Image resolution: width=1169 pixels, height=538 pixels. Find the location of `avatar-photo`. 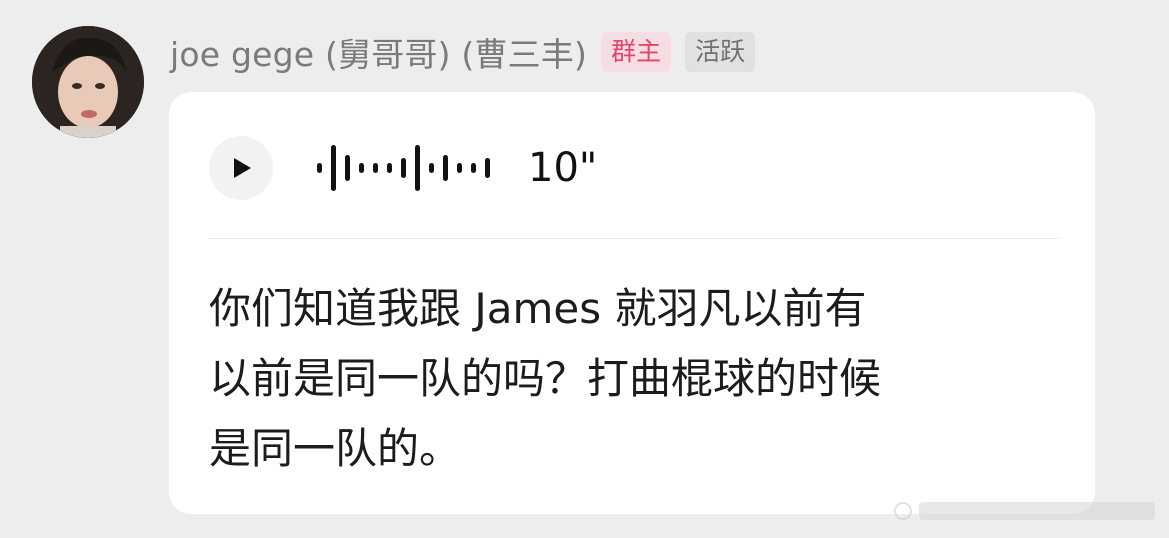

avatar-photo is located at coordinates (88, 82).